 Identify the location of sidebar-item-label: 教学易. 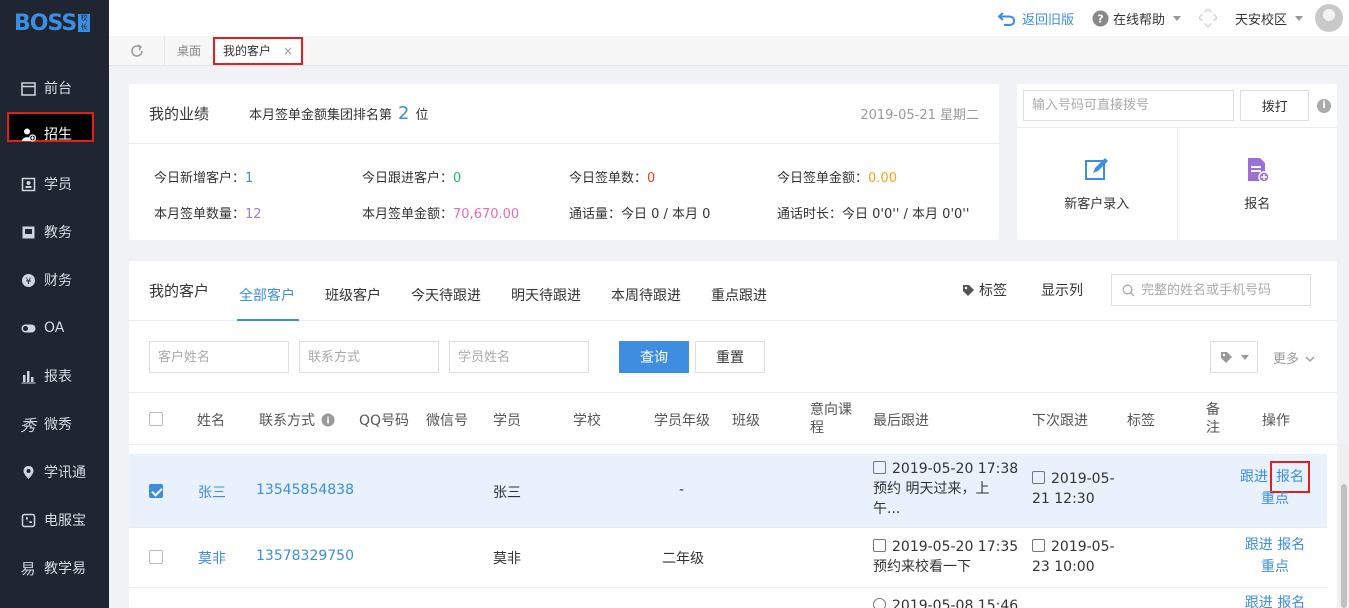
(65, 569).